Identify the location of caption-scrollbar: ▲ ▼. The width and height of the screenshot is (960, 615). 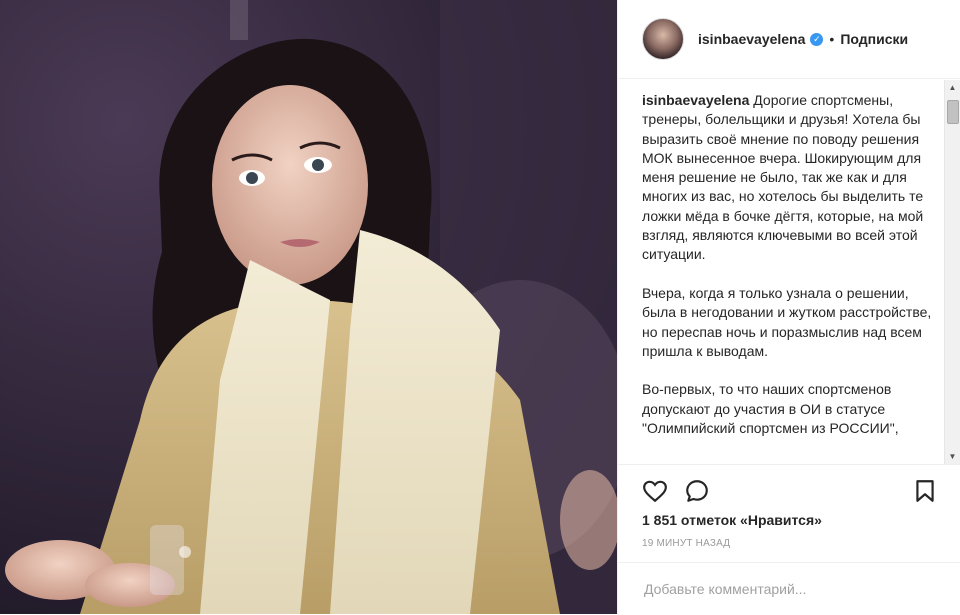
(952, 272).